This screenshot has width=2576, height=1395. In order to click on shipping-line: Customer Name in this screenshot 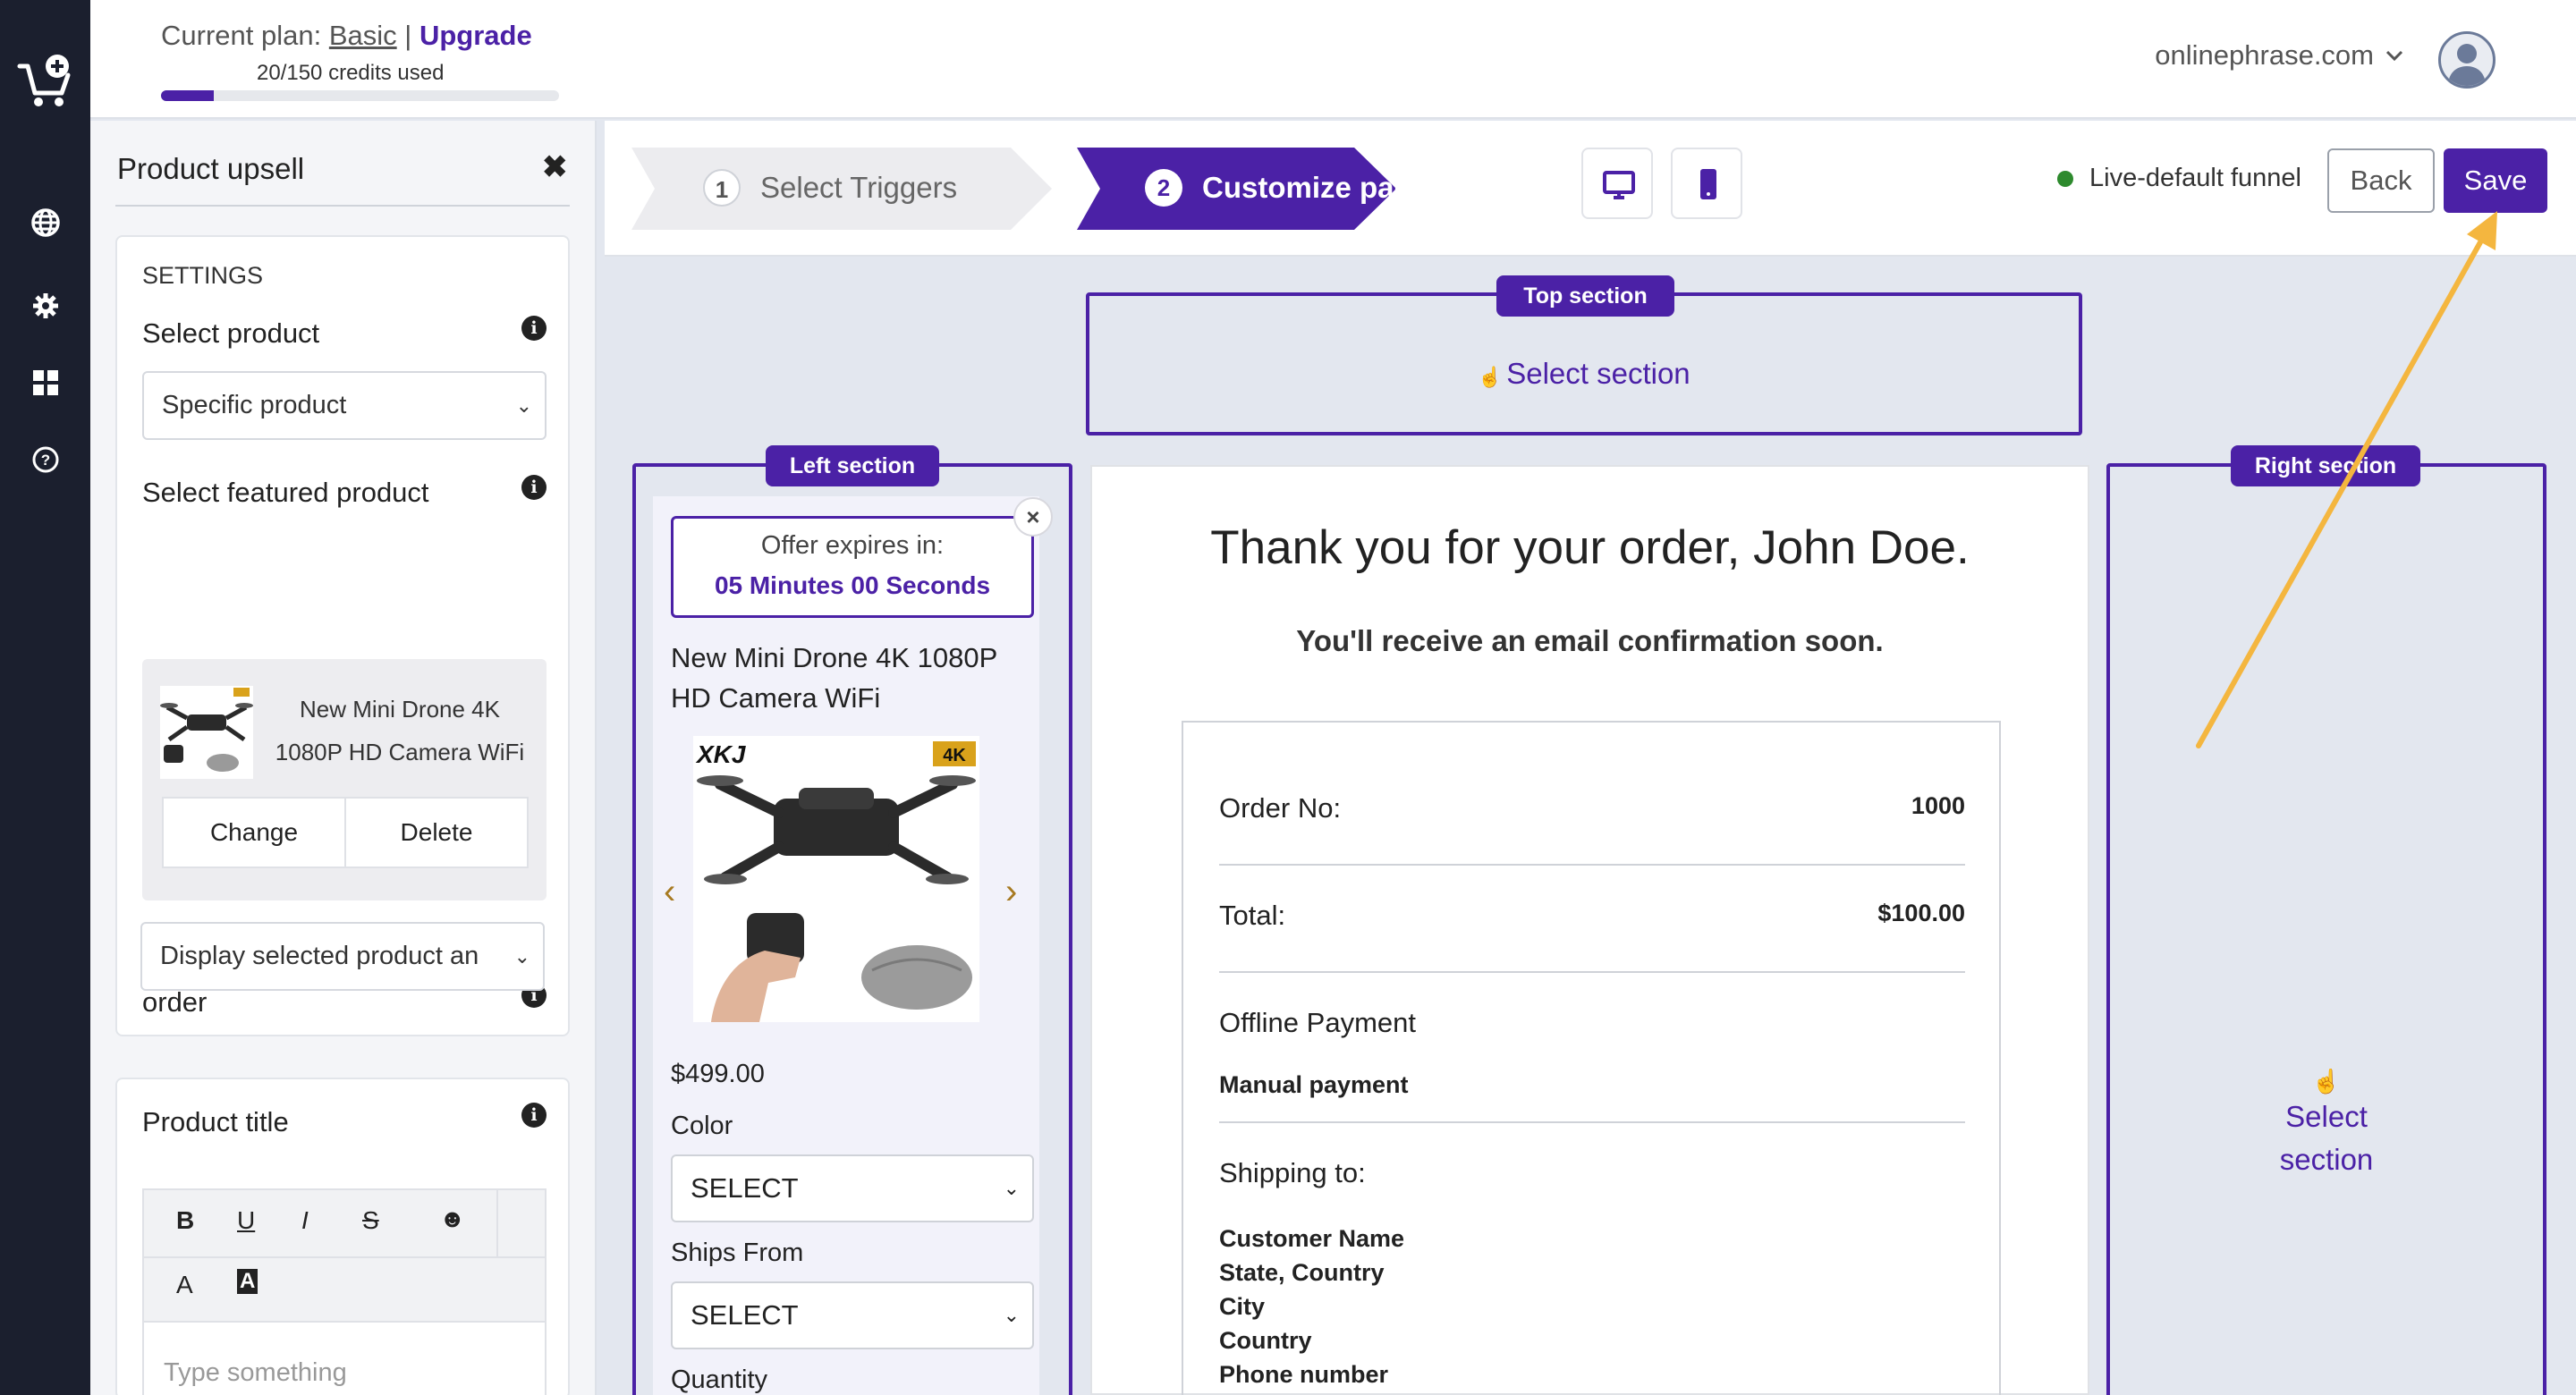, I will do `click(1312, 1238)`.